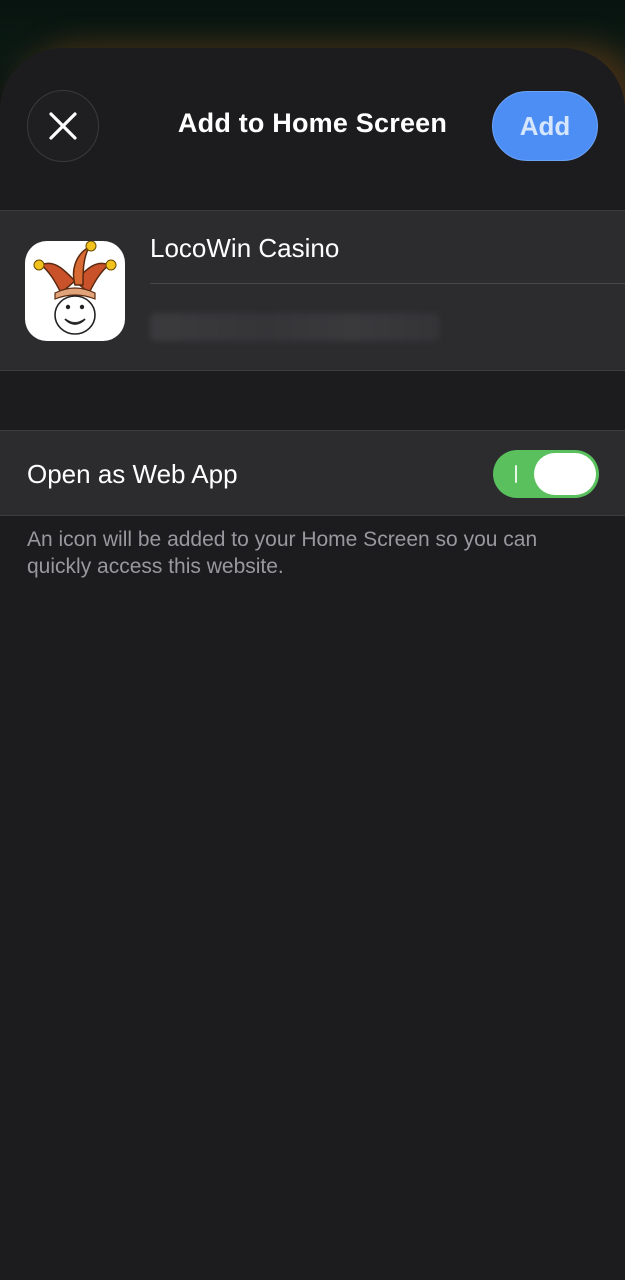 The height and width of the screenshot is (1280, 625). Describe the element at coordinates (565, 474) in the screenshot. I see `toggle-knob` at that location.